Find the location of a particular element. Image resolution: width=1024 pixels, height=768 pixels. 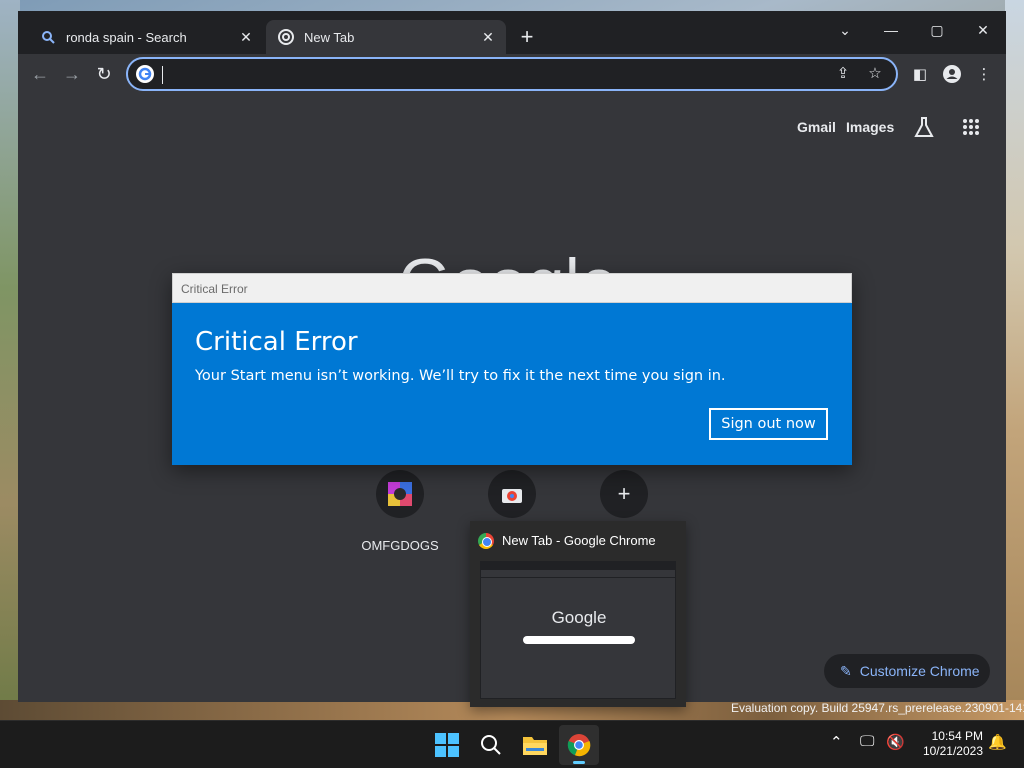

pencil-icon: ✎ is located at coordinates (846, 670).